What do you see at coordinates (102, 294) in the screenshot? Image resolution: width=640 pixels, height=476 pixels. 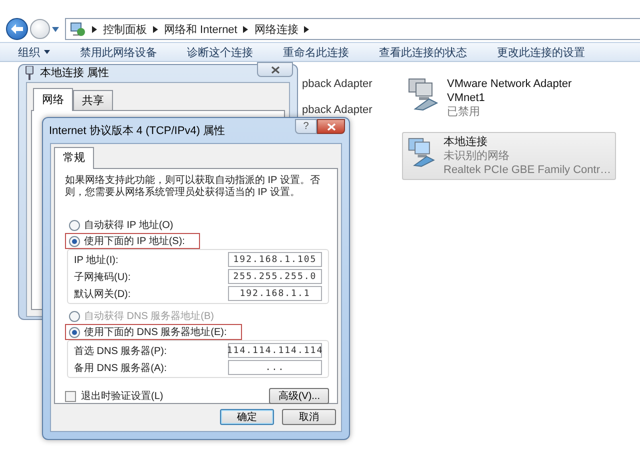 I see `field-label: 默认网关(D):` at bounding box center [102, 294].